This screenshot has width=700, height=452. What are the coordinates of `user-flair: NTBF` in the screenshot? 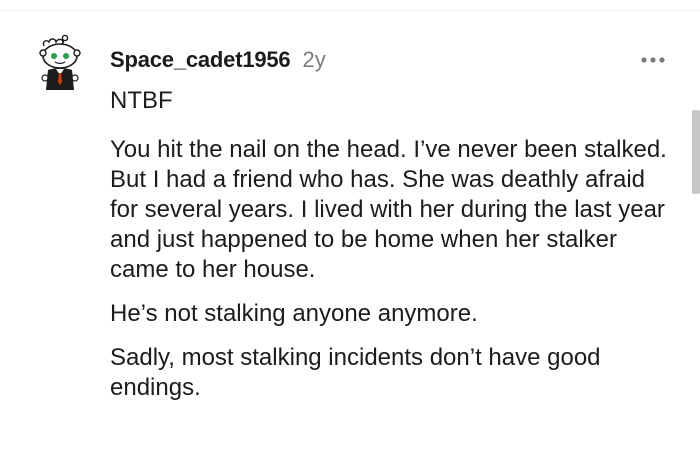 It's located at (141, 100).